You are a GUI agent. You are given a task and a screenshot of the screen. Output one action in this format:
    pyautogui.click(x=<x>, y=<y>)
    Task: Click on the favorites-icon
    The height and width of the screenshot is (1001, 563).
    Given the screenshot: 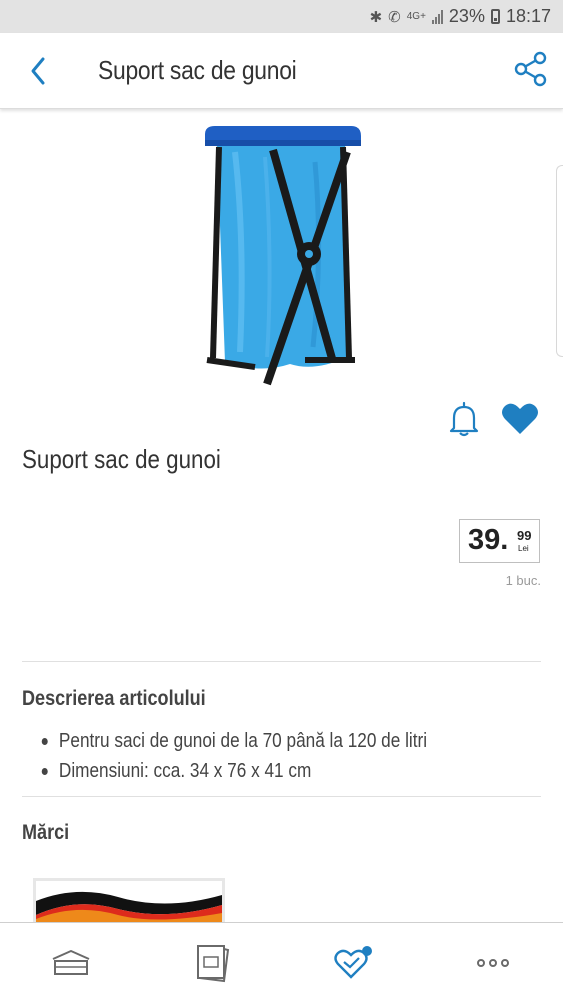 What is the action you would take?
    pyautogui.click(x=353, y=962)
    